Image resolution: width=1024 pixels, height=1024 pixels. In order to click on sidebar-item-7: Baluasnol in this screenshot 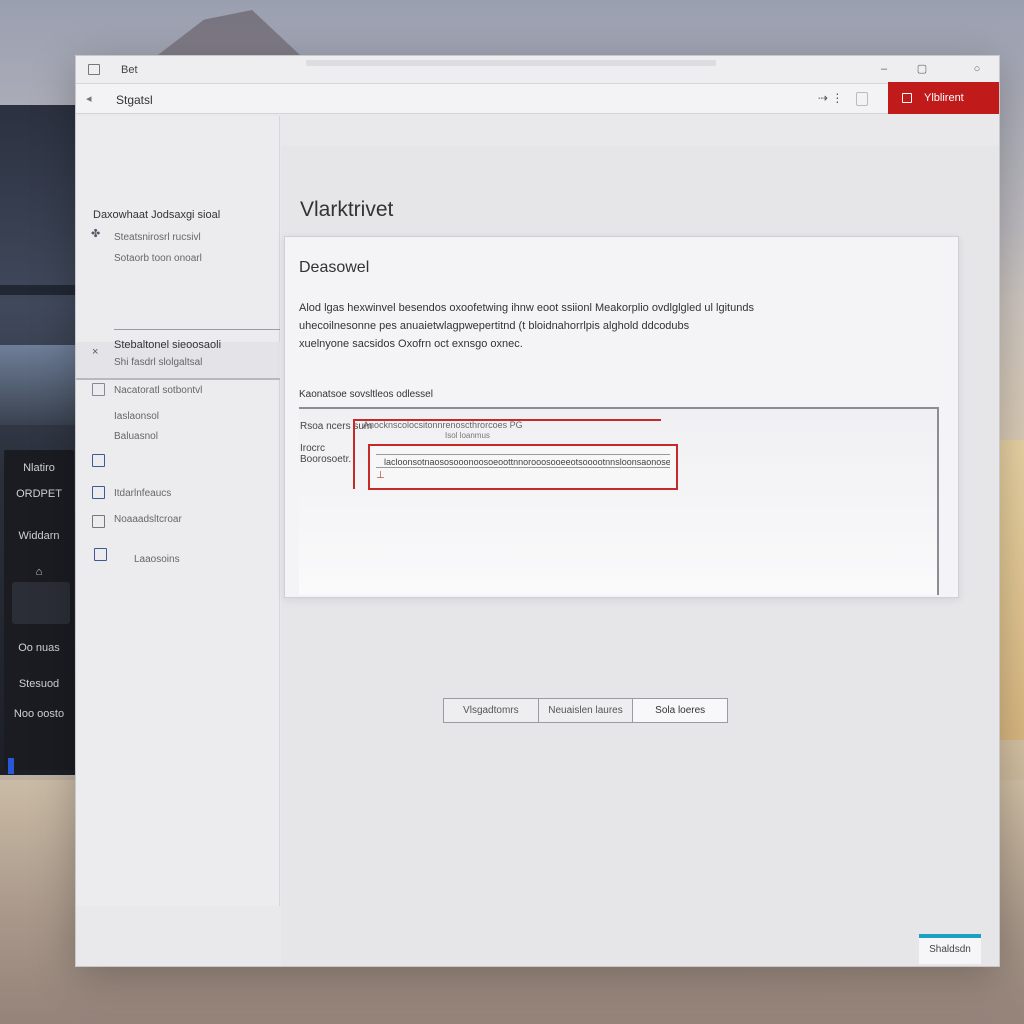, I will do `click(136, 436)`.